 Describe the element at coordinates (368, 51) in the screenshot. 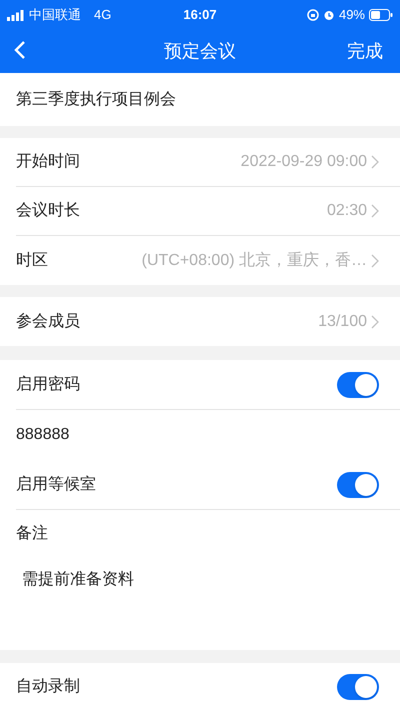

I see `done-button: 完成` at that location.